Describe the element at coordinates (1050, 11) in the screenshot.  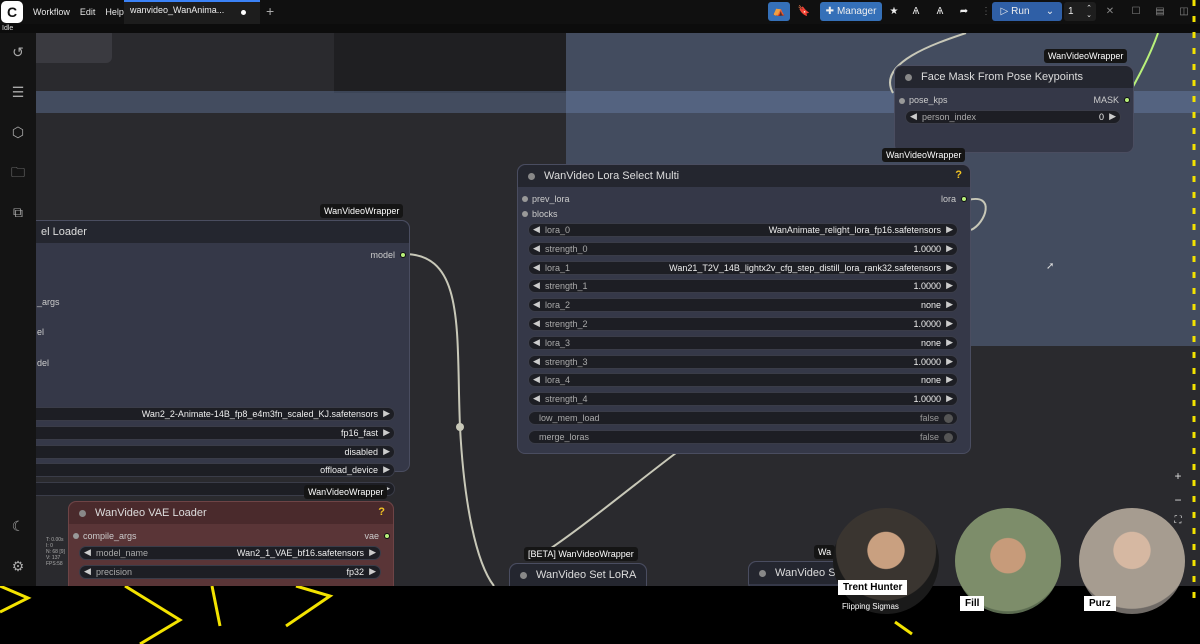
I see `run-options-chevron-icon: ⌄` at that location.